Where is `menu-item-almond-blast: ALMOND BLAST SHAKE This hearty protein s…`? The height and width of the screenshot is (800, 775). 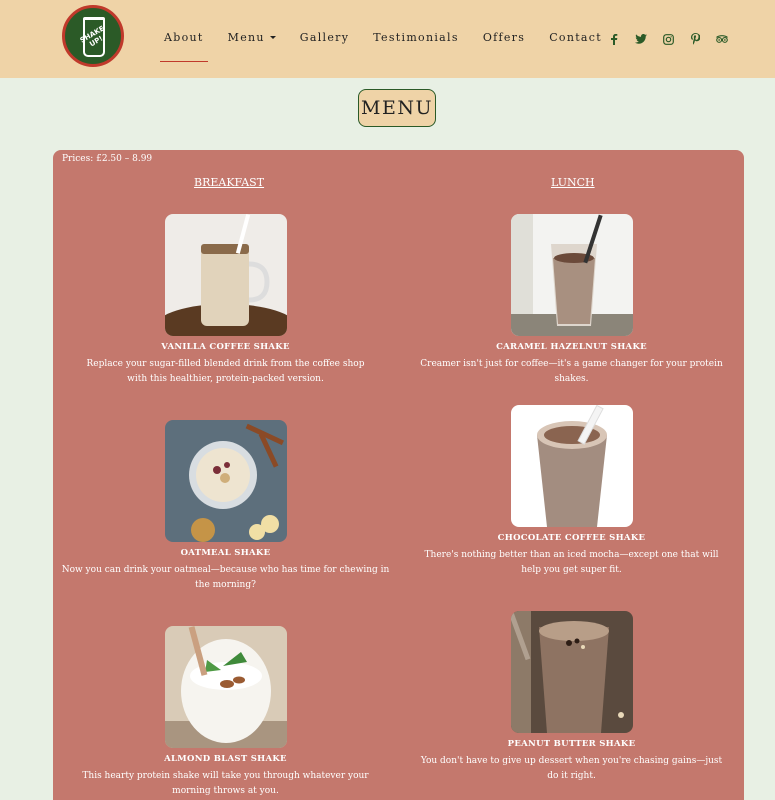
menu-item-almond-blast: ALMOND BLAST SHAKE This hearty protein s… is located at coordinates (225, 712).